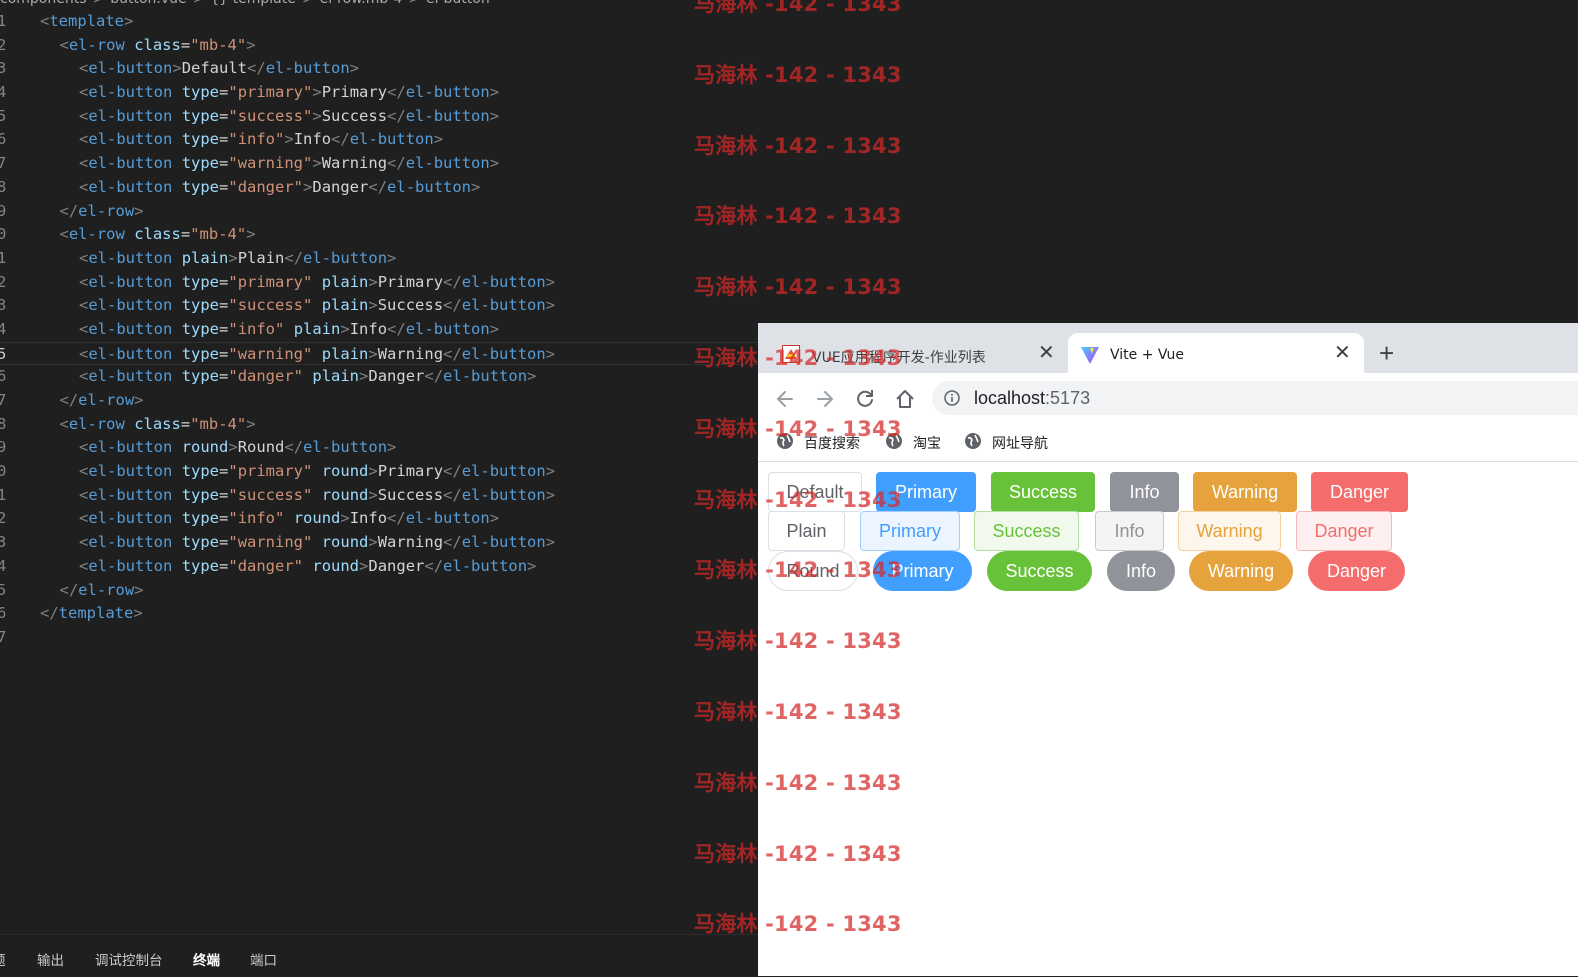 The image size is (1578, 977). Describe the element at coordinates (1216, 353) in the screenshot. I see `tab-vite-vue: Vite + Vue ✕` at that location.